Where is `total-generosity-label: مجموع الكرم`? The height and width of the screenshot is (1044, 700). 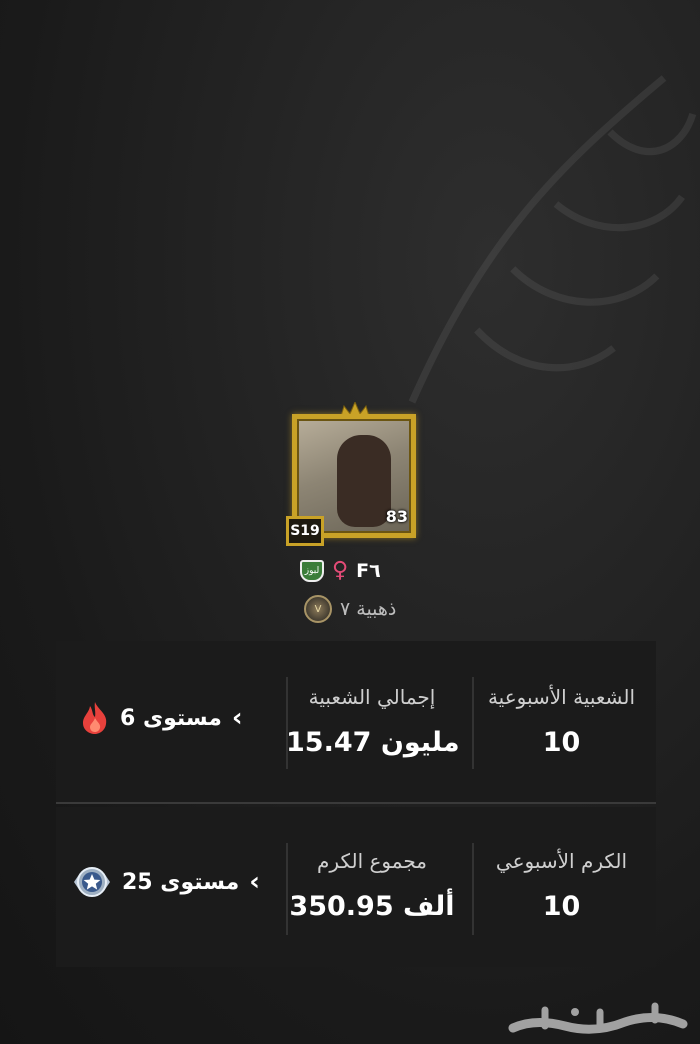
total-generosity-label: مجموع الكرم is located at coordinates (372, 861).